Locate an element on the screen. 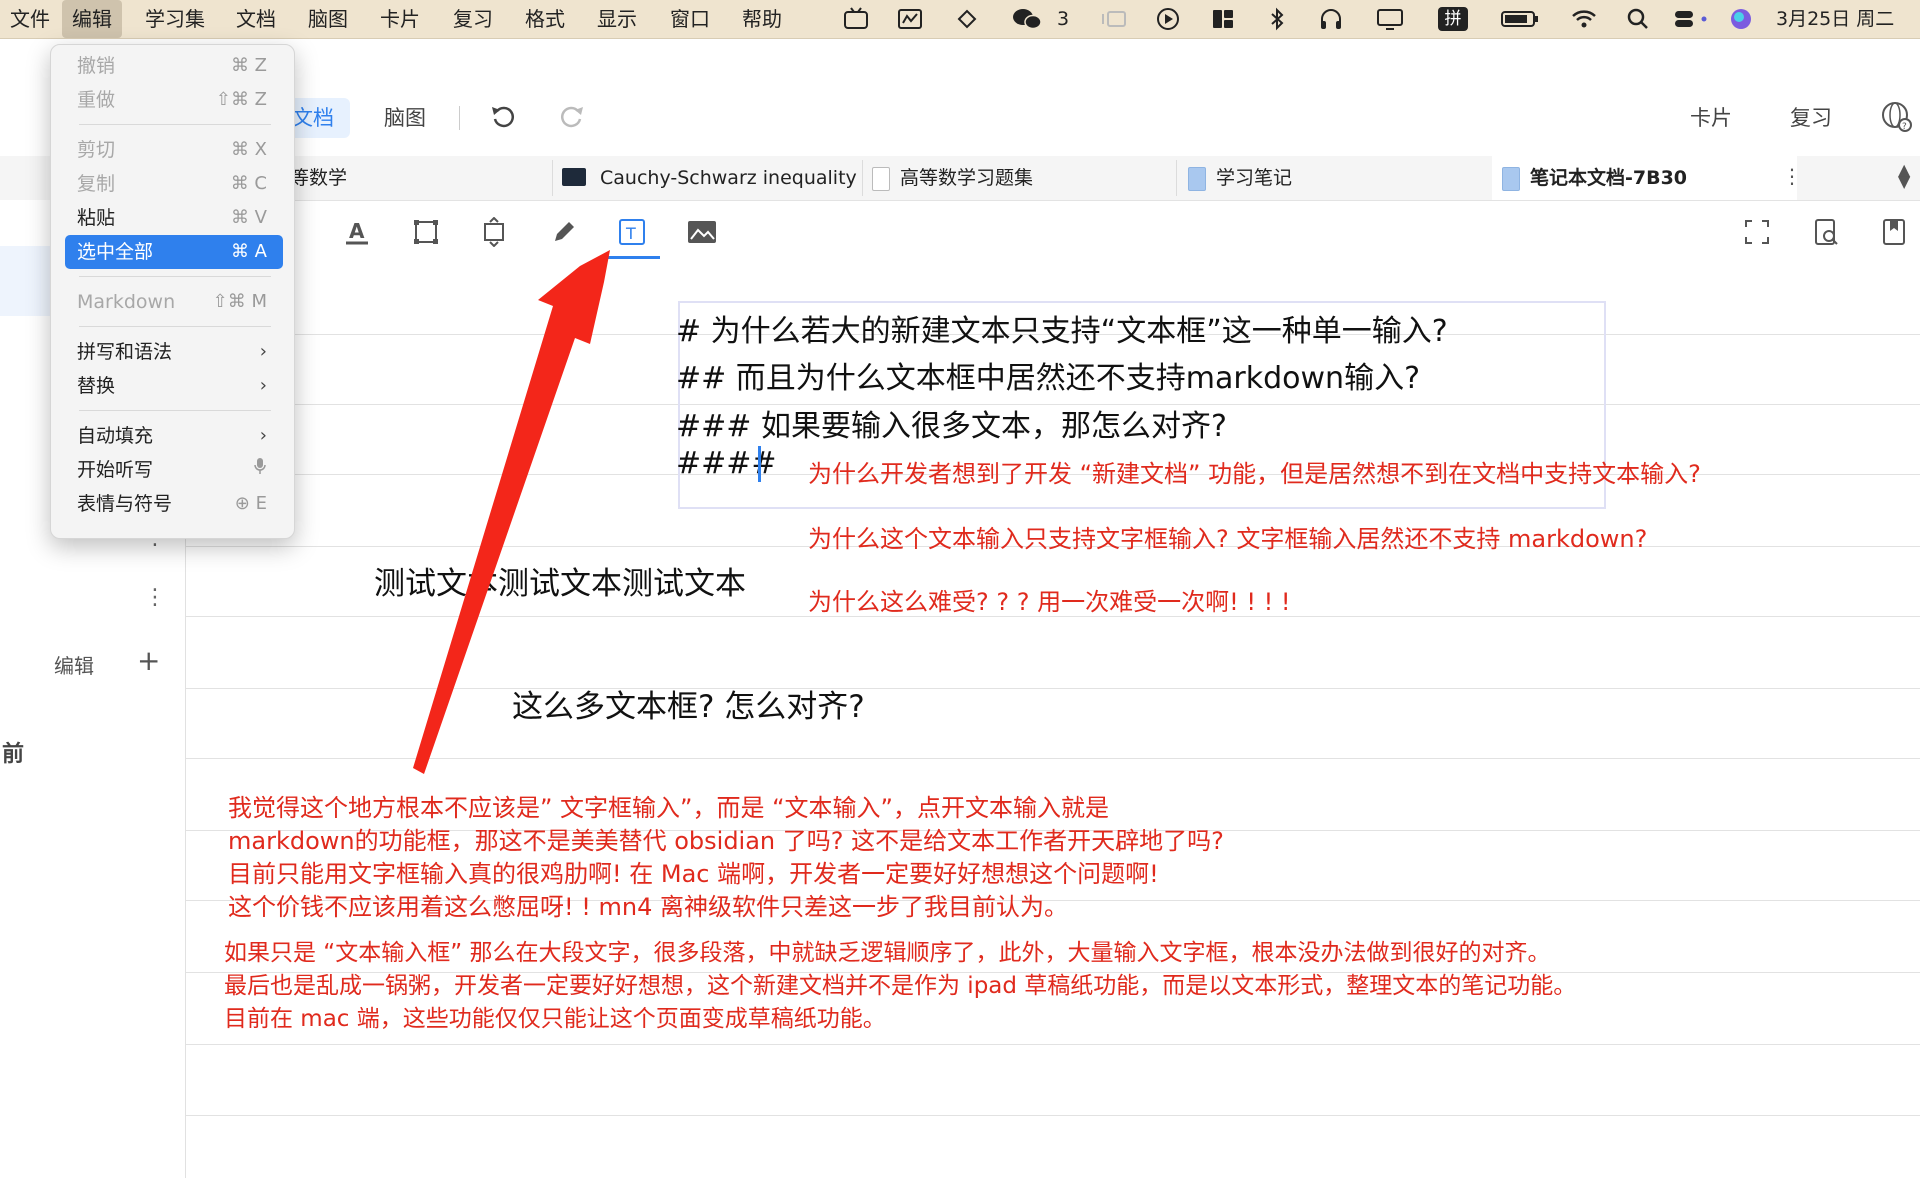 This screenshot has width=1920, height=1178. menu-paste-label: 粘贴 is located at coordinates (96, 218).